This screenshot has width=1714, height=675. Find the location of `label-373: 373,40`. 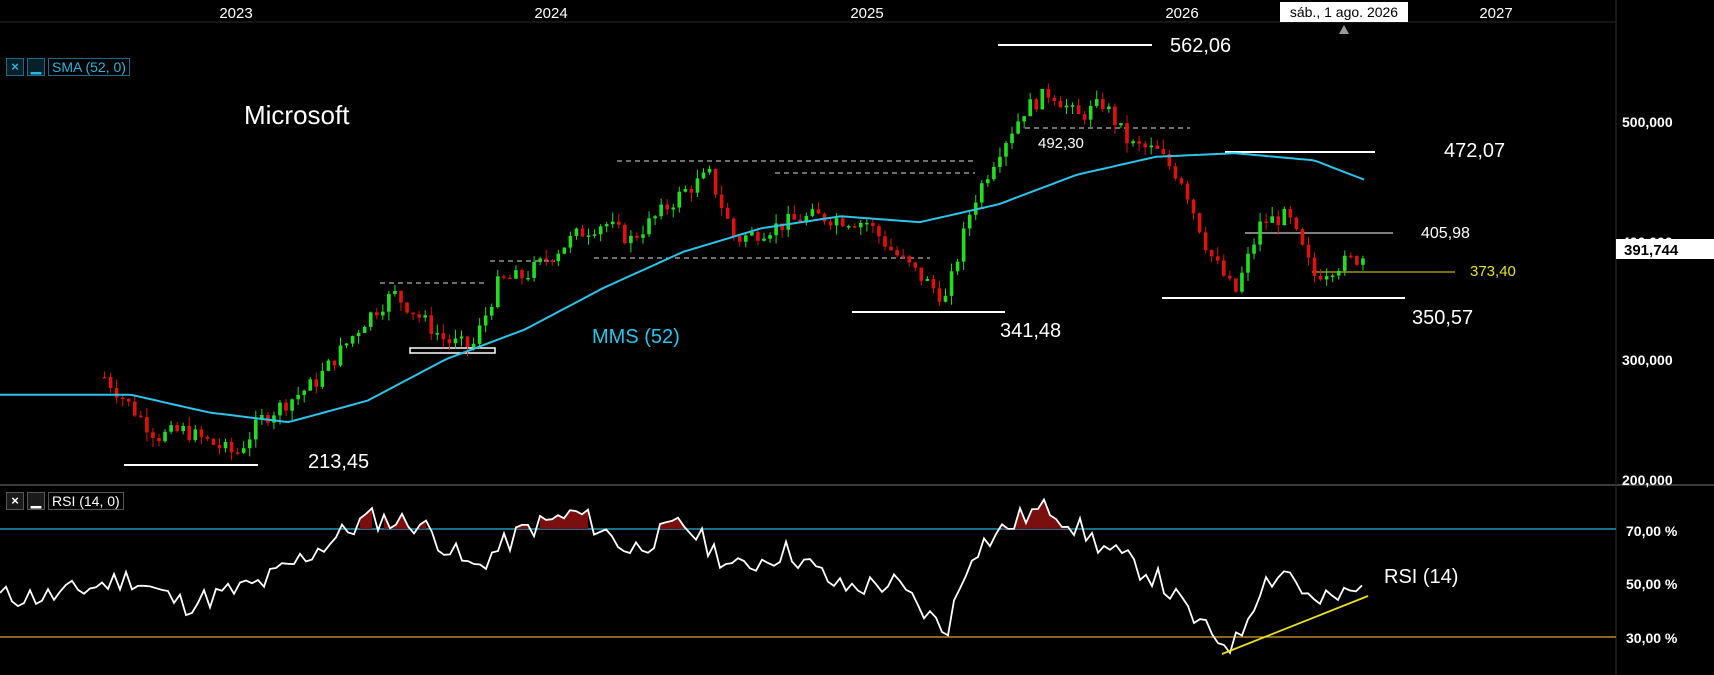

label-373: 373,40 is located at coordinates (1493, 271).